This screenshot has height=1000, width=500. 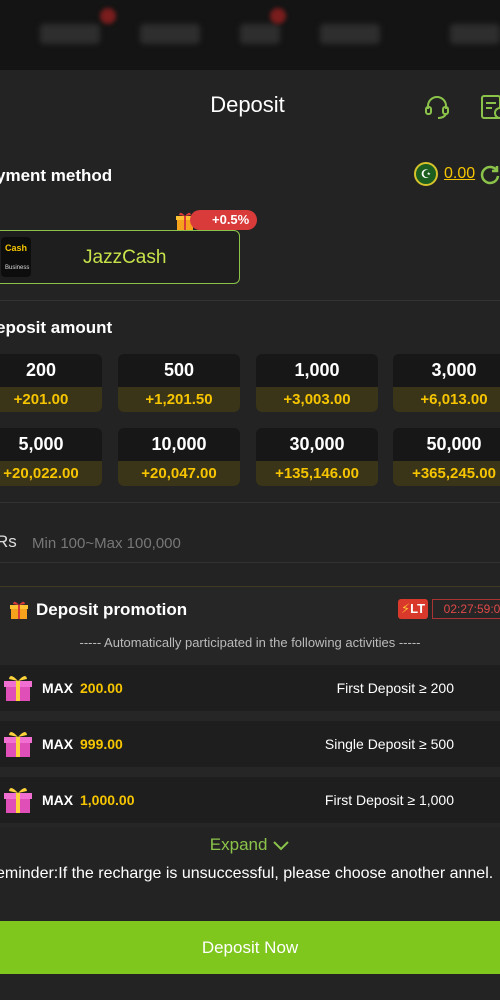 I want to click on balance-display: ☪ 0.00, so click(x=457, y=174).